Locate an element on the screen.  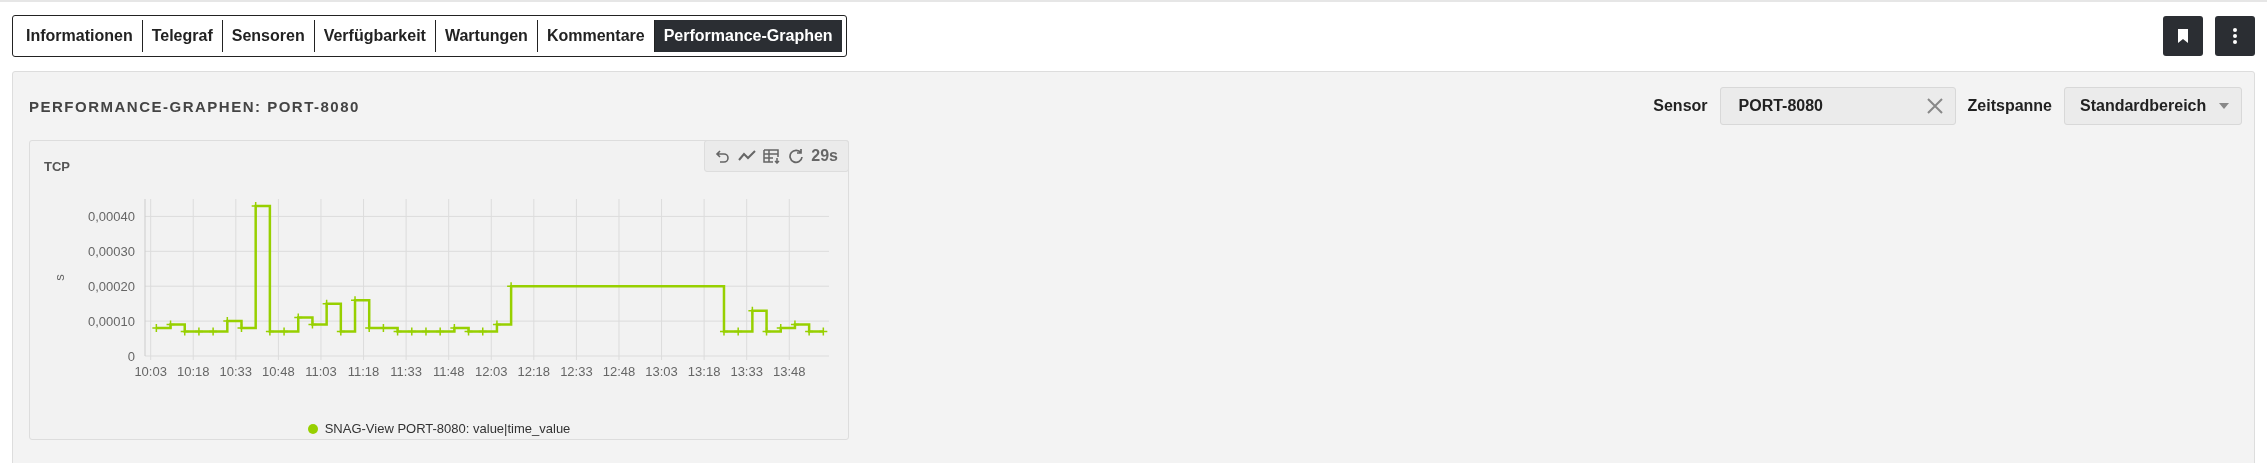
x-axis-label: 12:18 is located at coordinates (534, 371).